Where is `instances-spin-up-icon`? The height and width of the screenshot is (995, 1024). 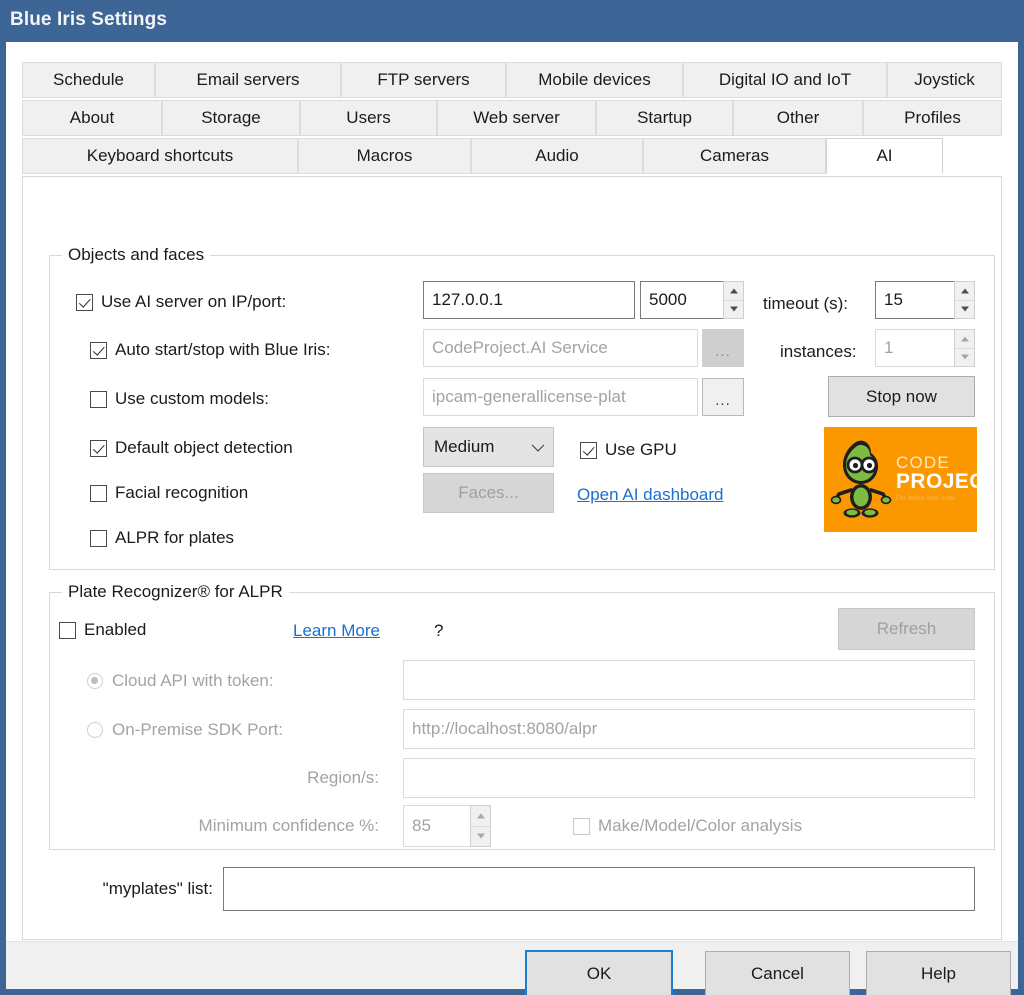
instances-spin-up-icon is located at coordinates (964, 339).